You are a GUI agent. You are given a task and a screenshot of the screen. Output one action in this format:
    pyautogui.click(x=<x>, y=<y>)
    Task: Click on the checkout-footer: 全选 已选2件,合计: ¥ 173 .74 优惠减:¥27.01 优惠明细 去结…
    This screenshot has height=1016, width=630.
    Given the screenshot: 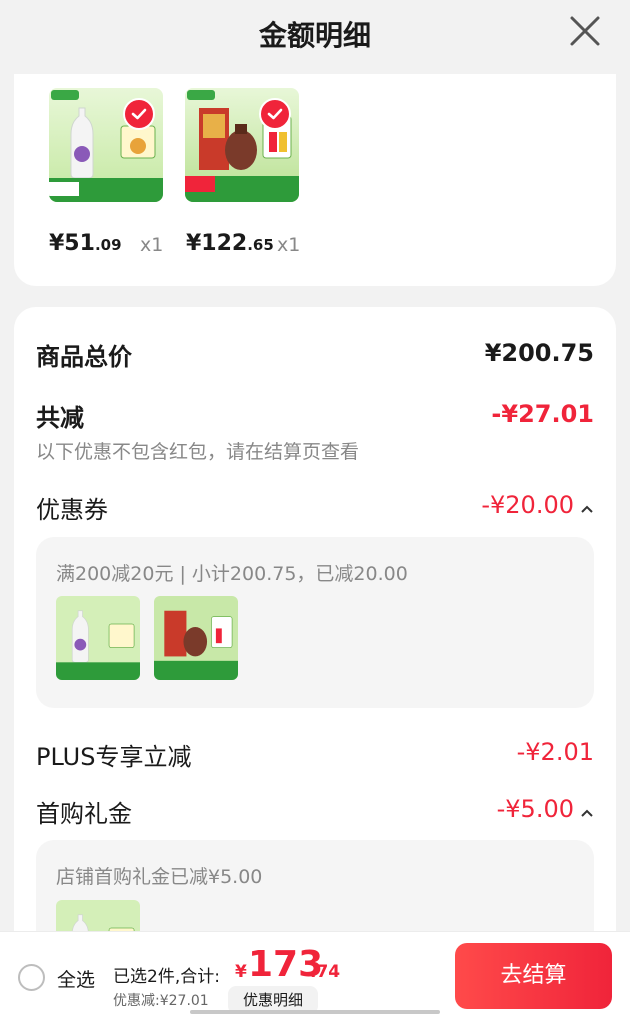 What is the action you would take?
    pyautogui.click(x=315, y=973)
    